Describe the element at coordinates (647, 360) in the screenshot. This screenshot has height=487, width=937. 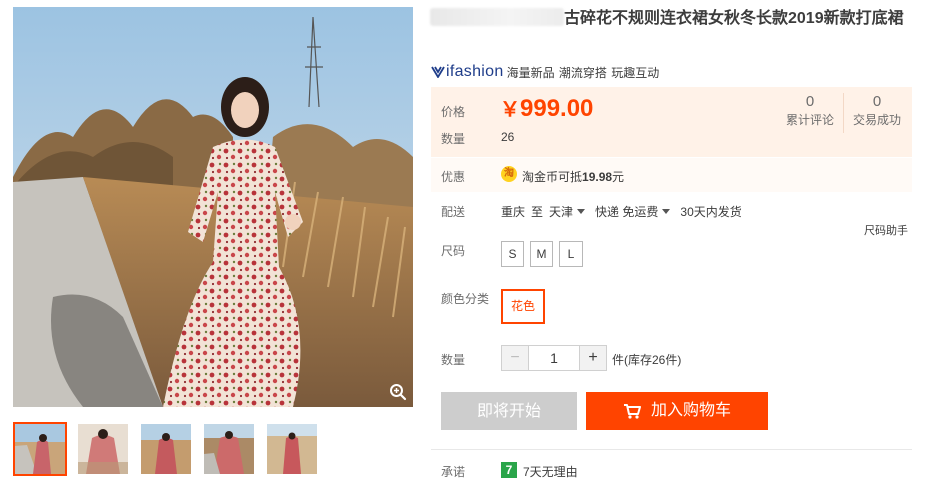
I see `stock-text: 件(库存26件)` at that location.